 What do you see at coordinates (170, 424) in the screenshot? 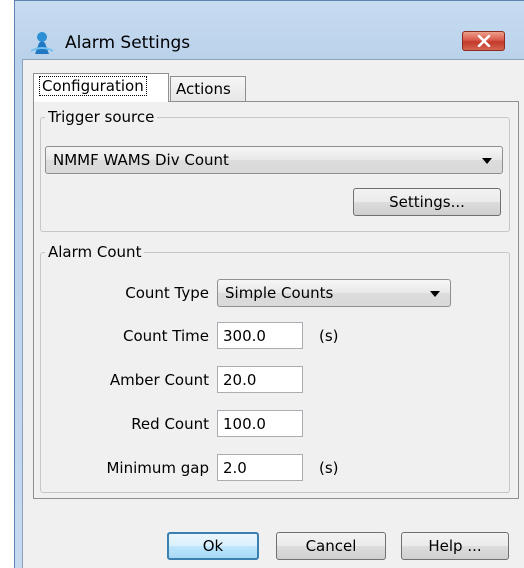
I see `red-count-label: Red Count` at bounding box center [170, 424].